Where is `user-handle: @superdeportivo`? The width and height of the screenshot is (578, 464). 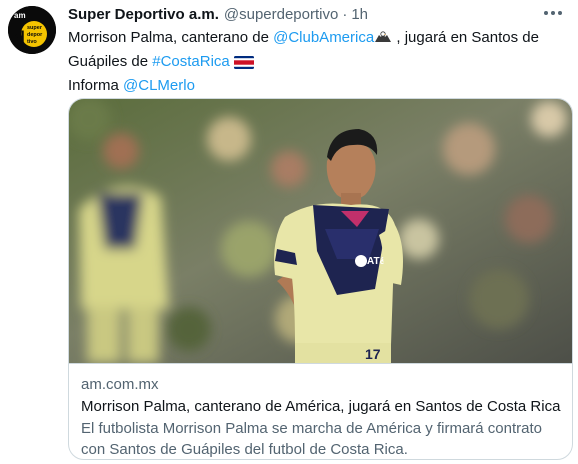 user-handle: @superdeportivo is located at coordinates (281, 14).